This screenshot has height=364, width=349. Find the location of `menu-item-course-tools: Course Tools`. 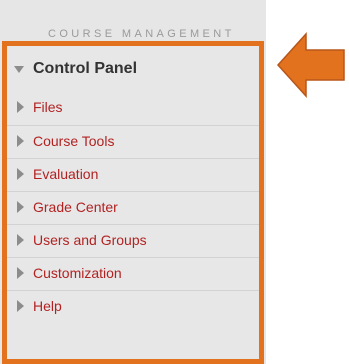

menu-item-course-tools: Course Tools is located at coordinates (133, 141).